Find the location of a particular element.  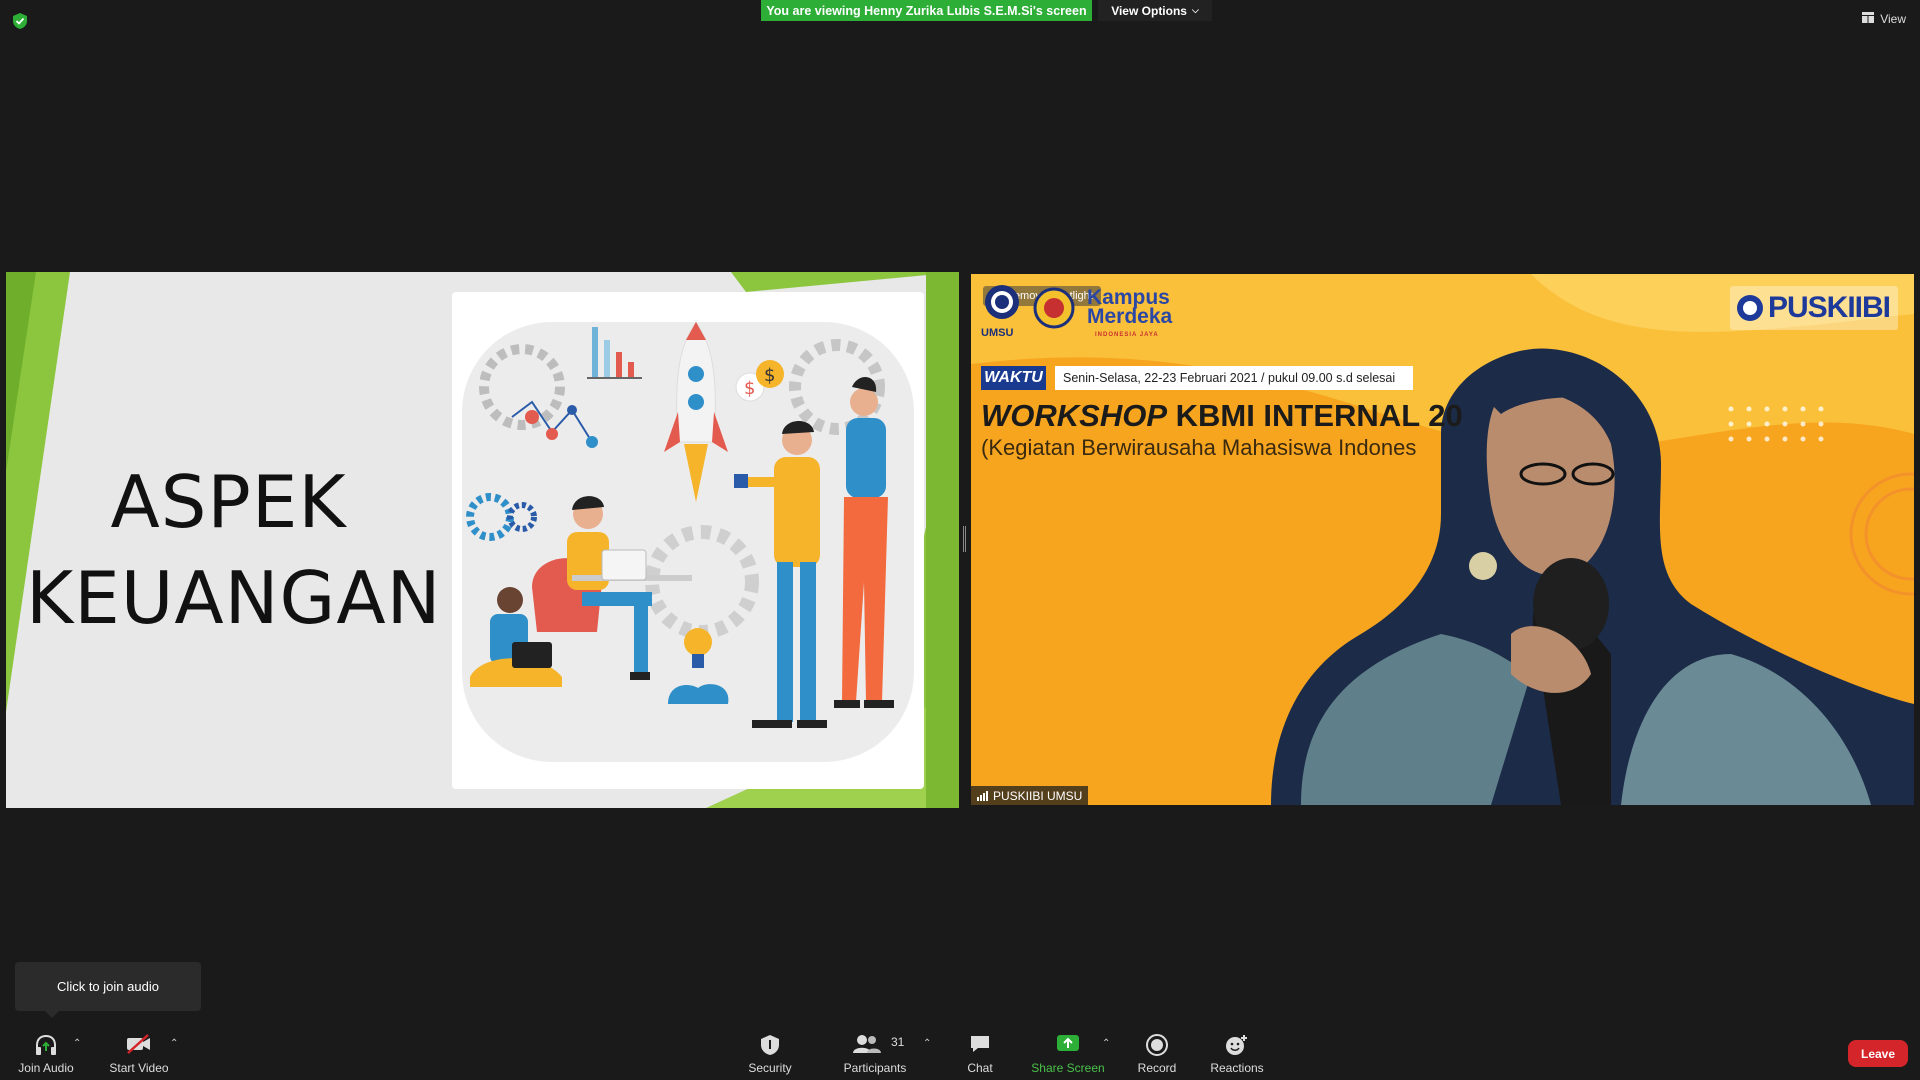

kampus-merdeka-logo: Kampus Merdeka INDONESIA JAYA is located at coordinates (1130, 316).